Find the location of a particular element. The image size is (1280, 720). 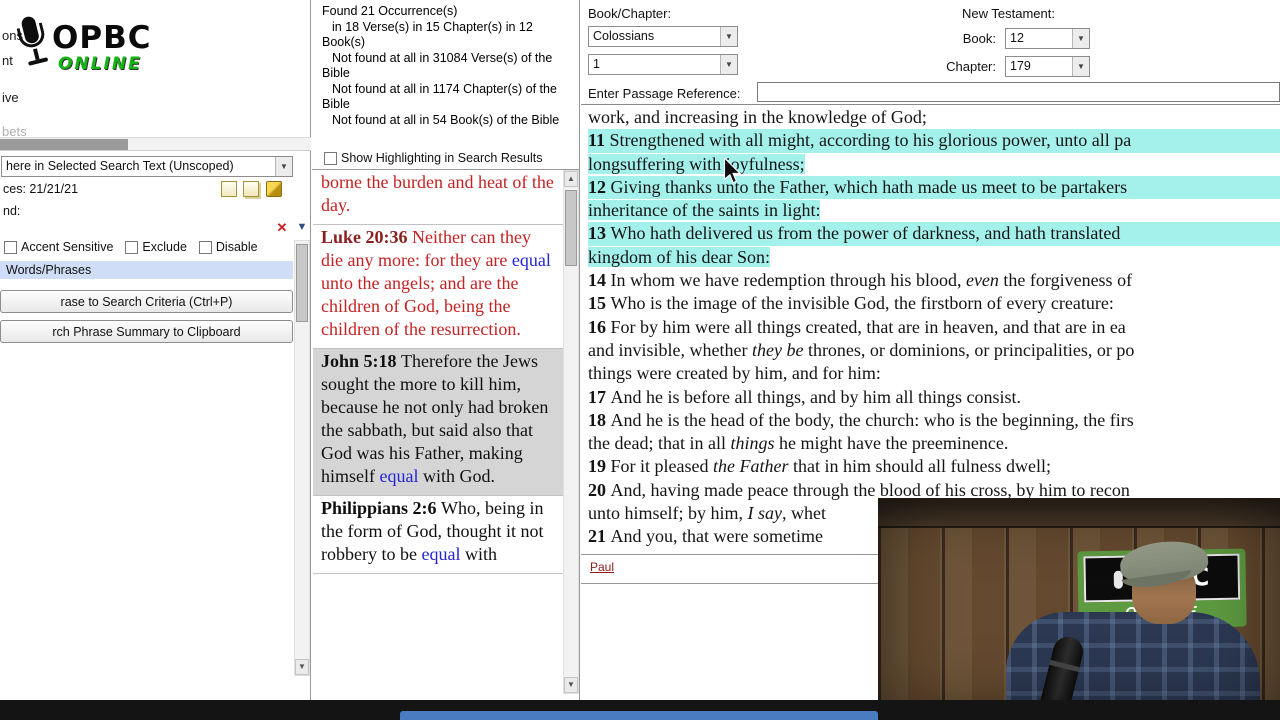

chapter-number-dropdown: 179 is located at coordinates (1047, 66).